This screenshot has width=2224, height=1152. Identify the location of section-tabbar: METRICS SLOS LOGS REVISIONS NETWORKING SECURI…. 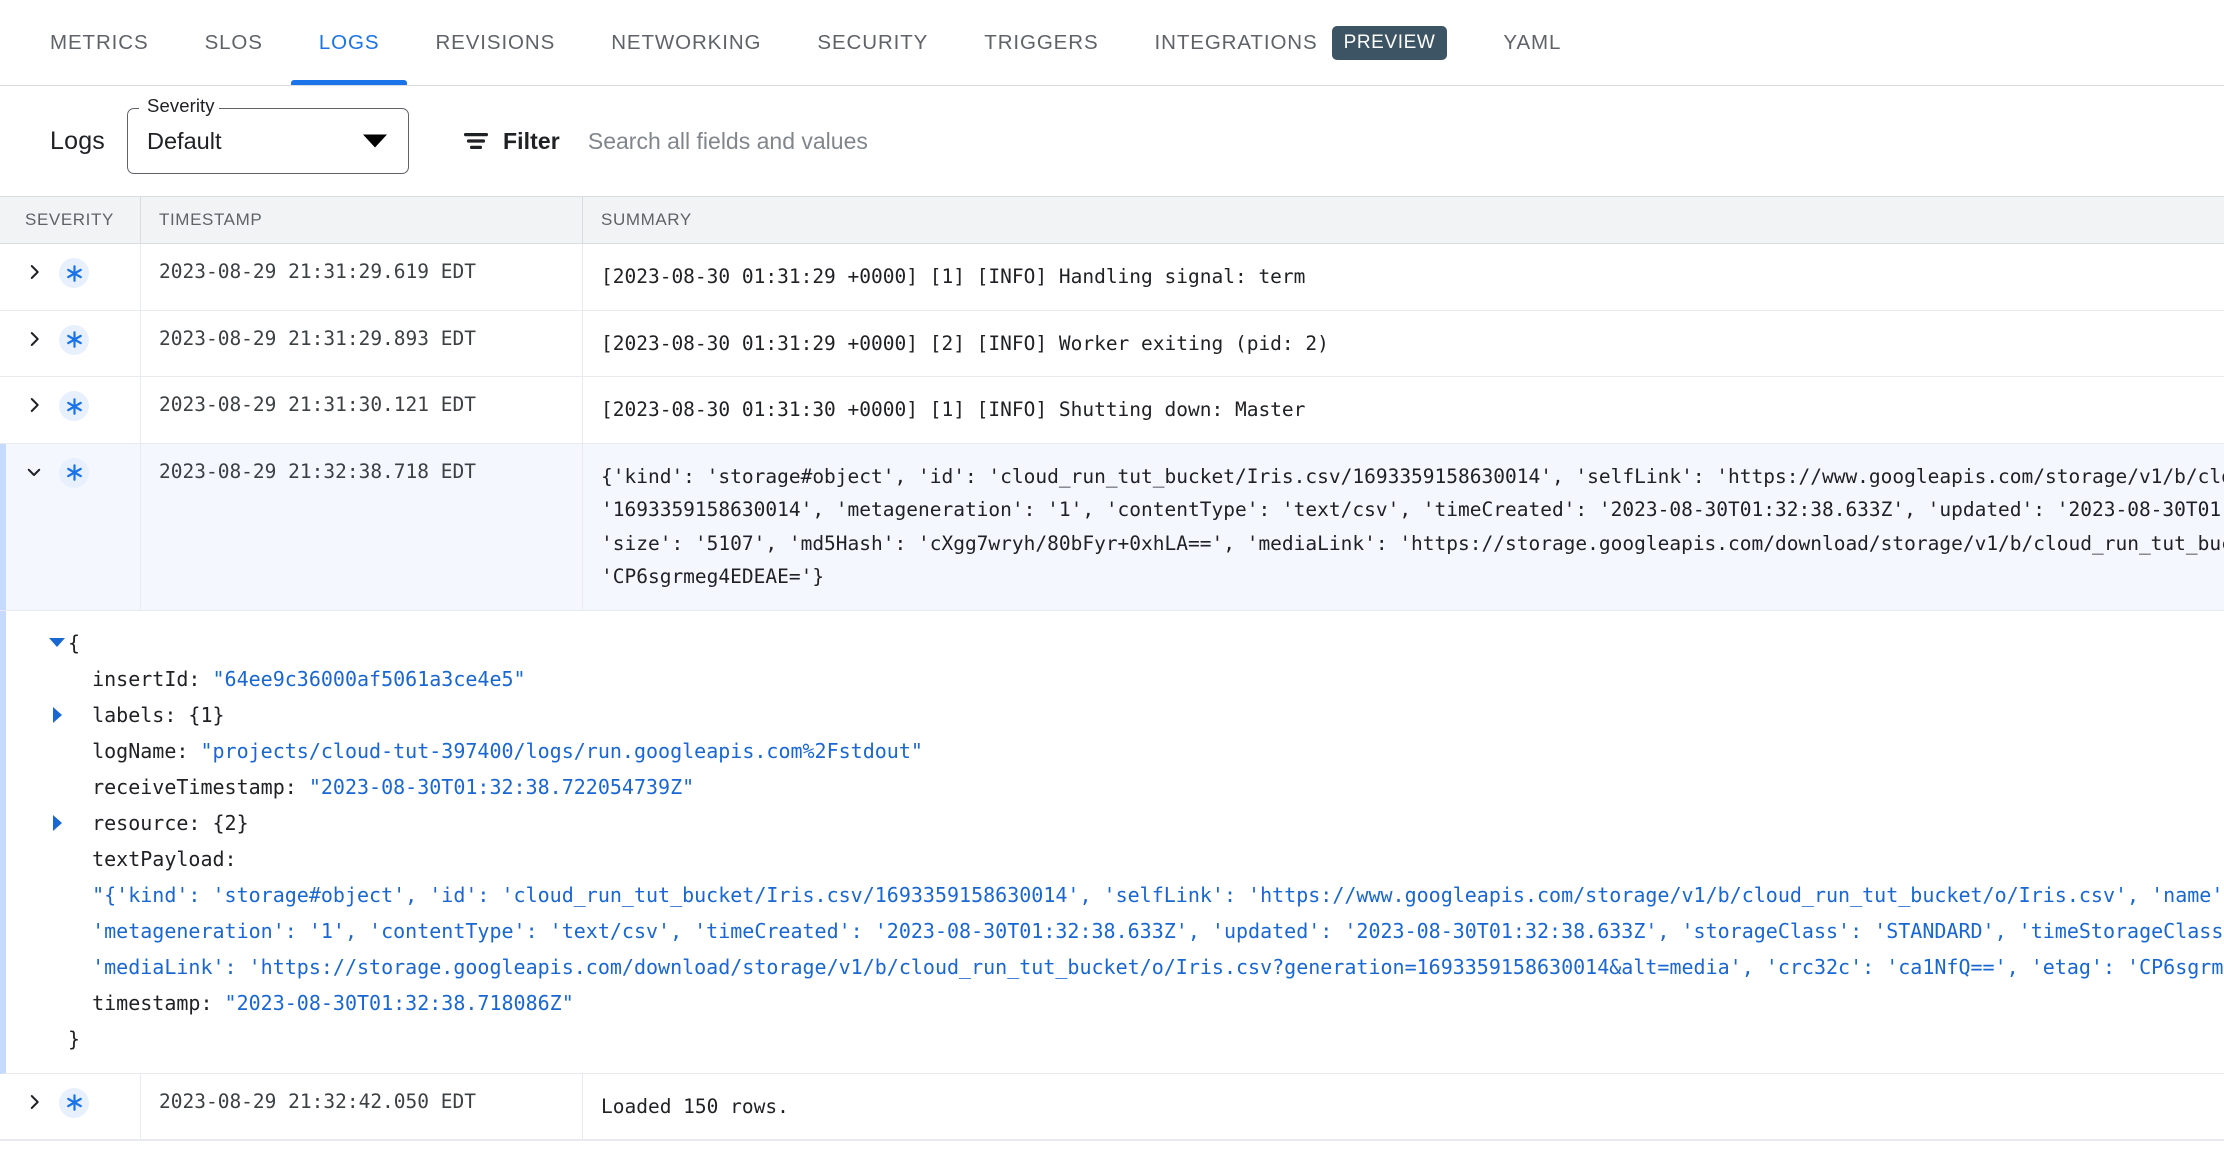
(1112, 43).